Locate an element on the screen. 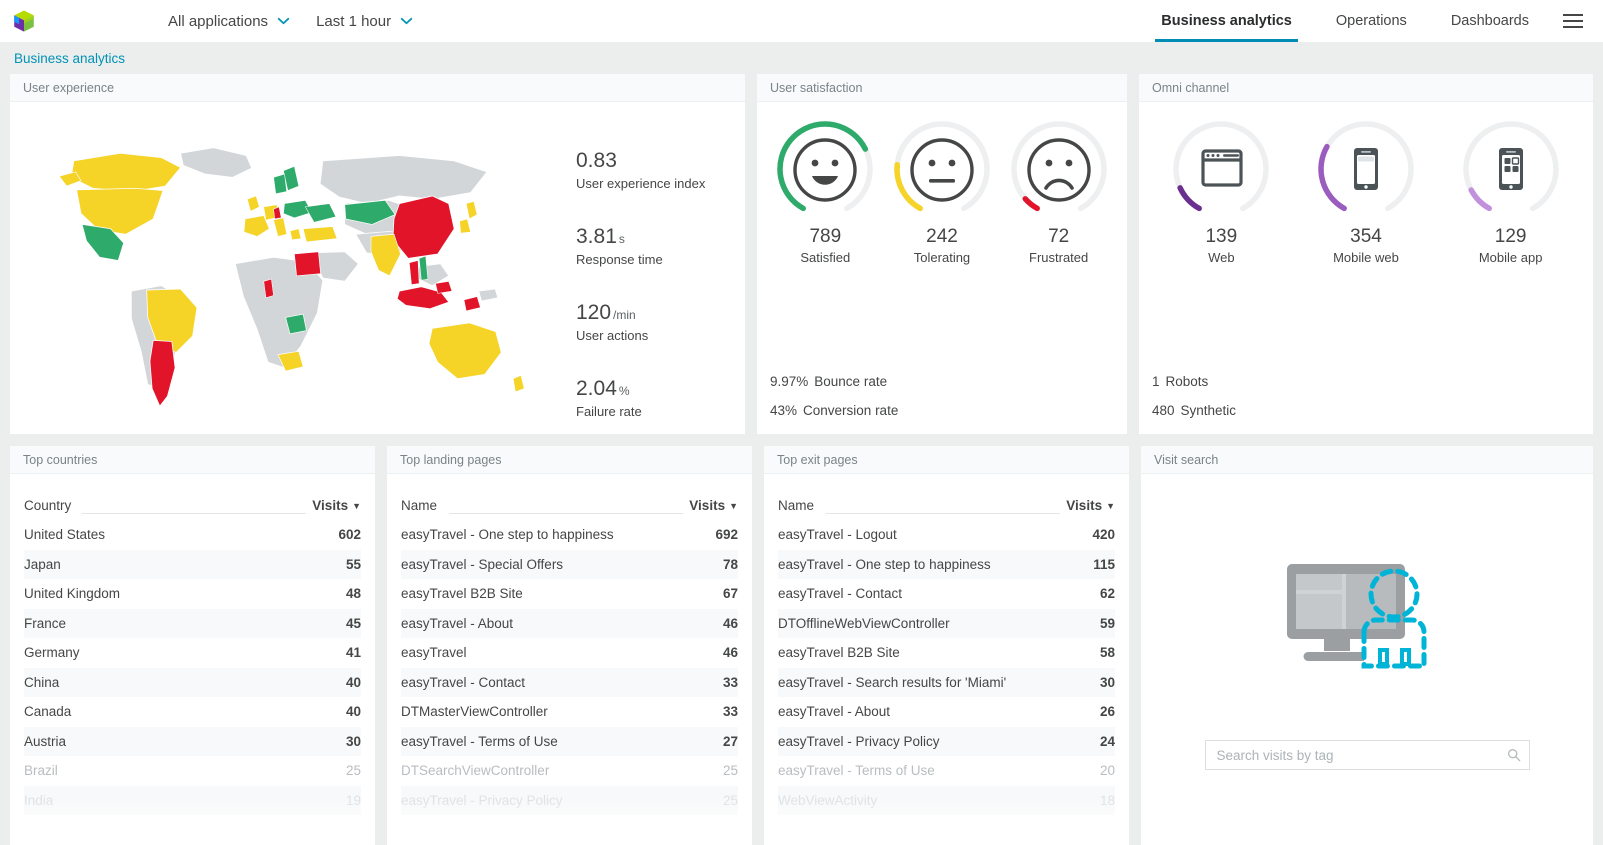 The height and width of the screenshot is (845, 1603). table-row: easyTravel B2B Site 58 is located at coordinates (946, 653).